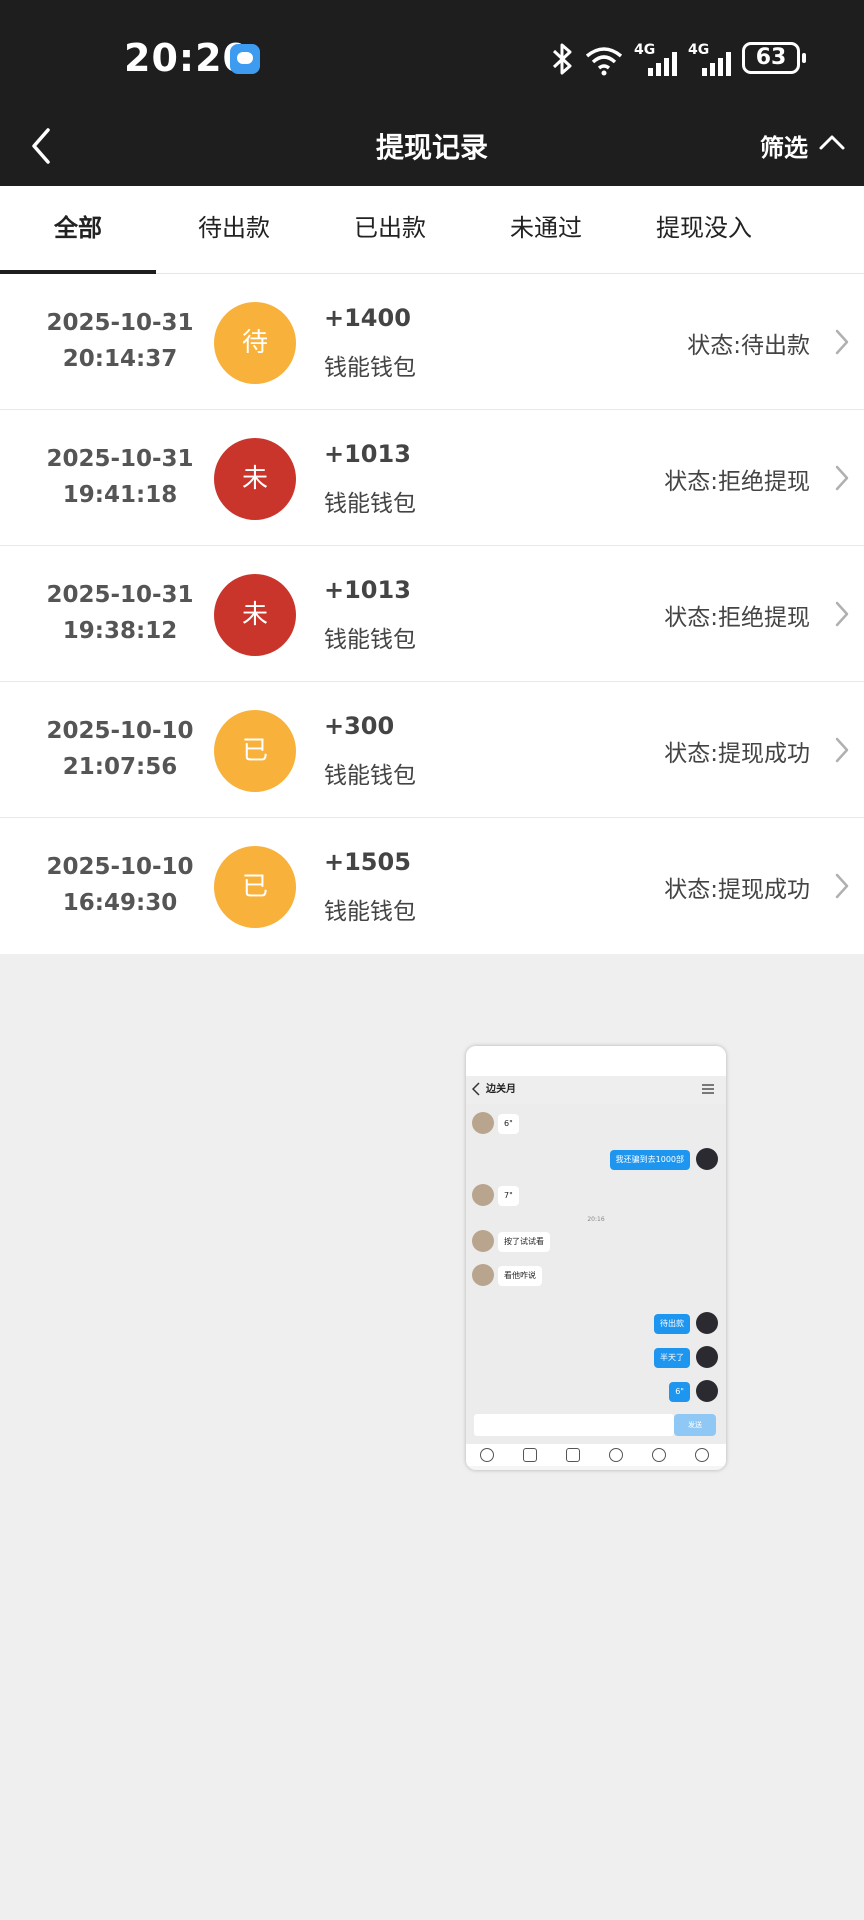 The width and height of the screenshot is (864, 1920). Describe the element at coordinates (704, 230) in the screenshot. I see `tab-not-credited: 提现没入` at that location.